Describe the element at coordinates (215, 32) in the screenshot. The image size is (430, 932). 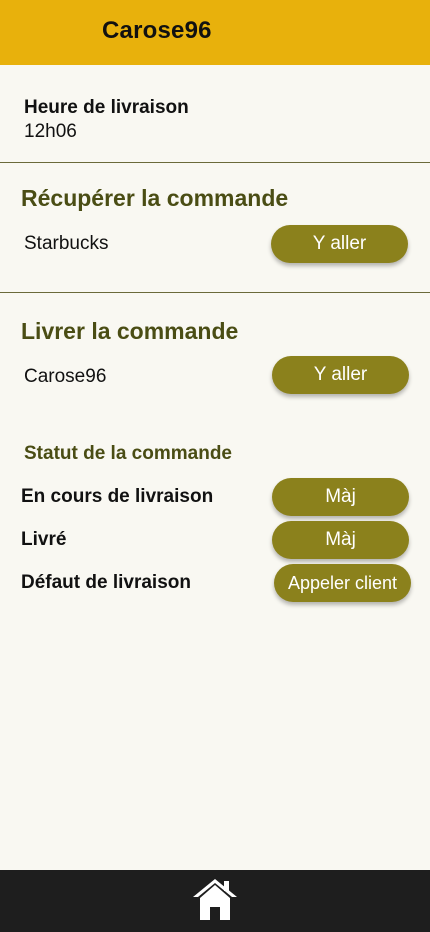
I see `header-bar` at that location.